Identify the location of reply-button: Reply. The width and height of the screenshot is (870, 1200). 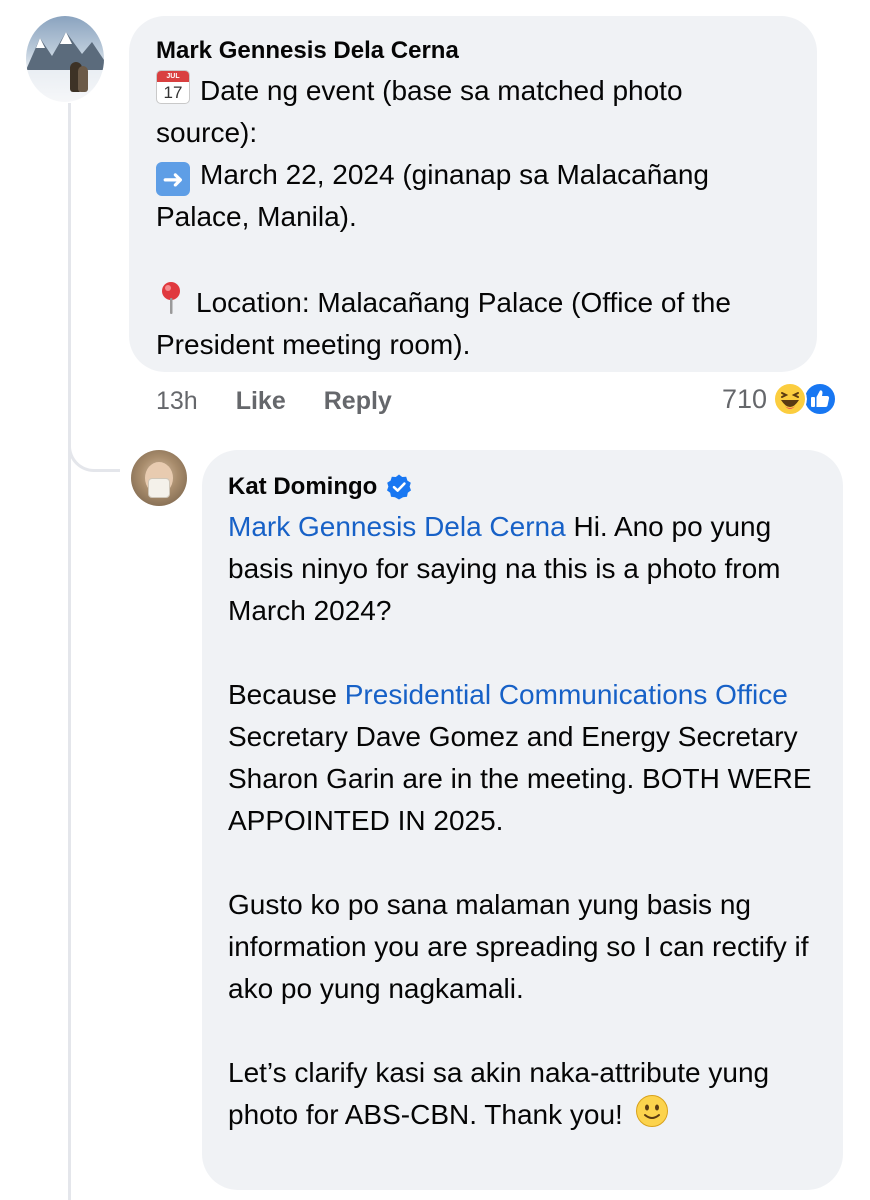
(358, 401).